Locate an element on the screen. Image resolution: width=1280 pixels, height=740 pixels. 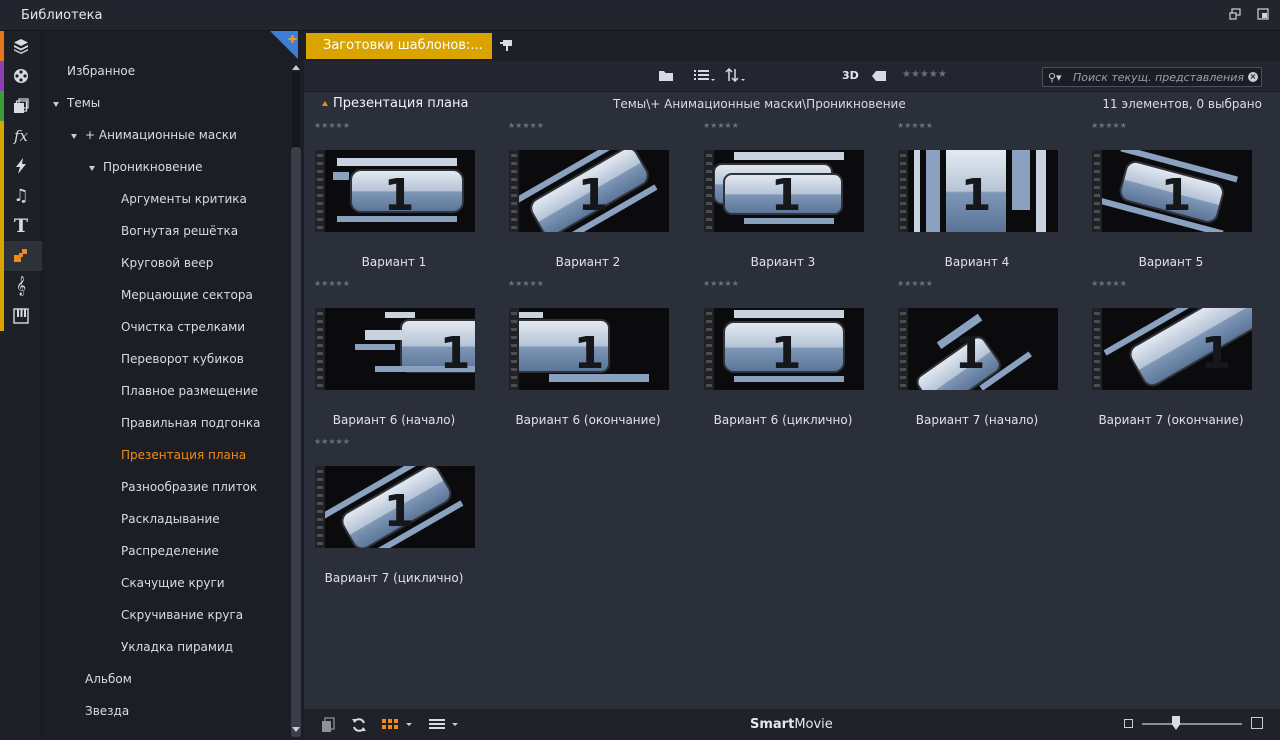
copy-icon is located at coordinates (328, 724).